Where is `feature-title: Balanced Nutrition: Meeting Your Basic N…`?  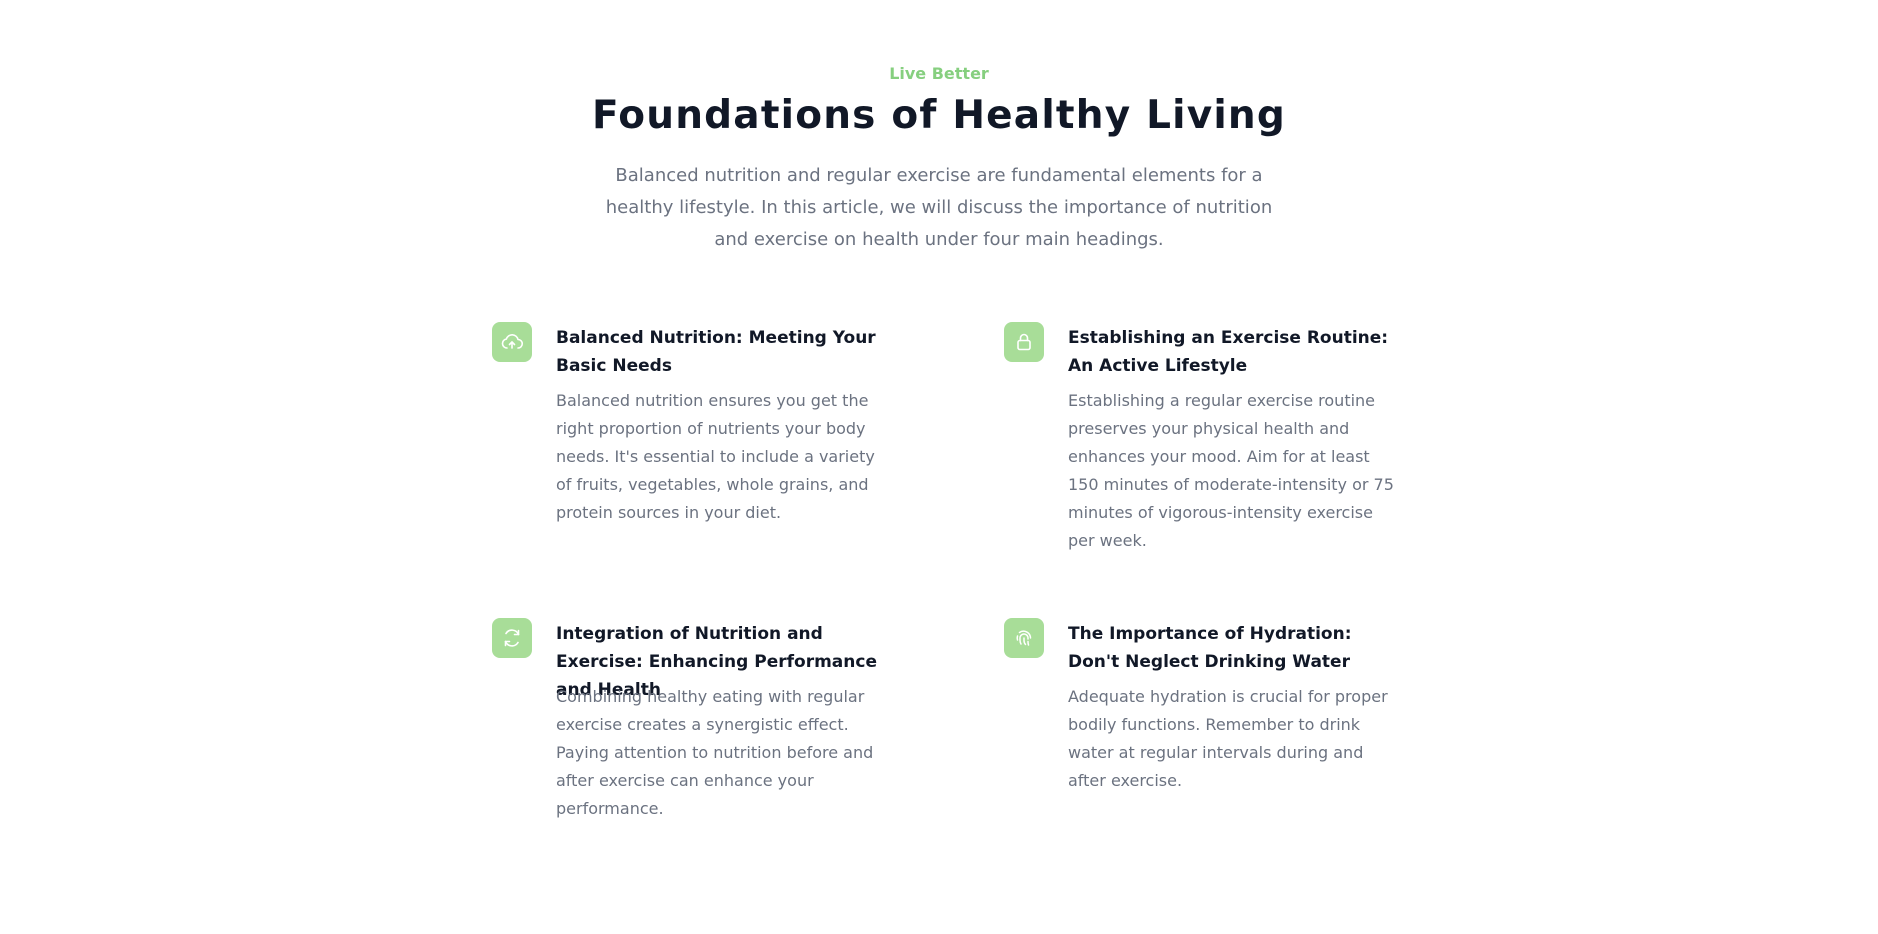 feature-title: Balanced Nutrition: Meeting Your Basic N… is located at coordinates (716, 352).